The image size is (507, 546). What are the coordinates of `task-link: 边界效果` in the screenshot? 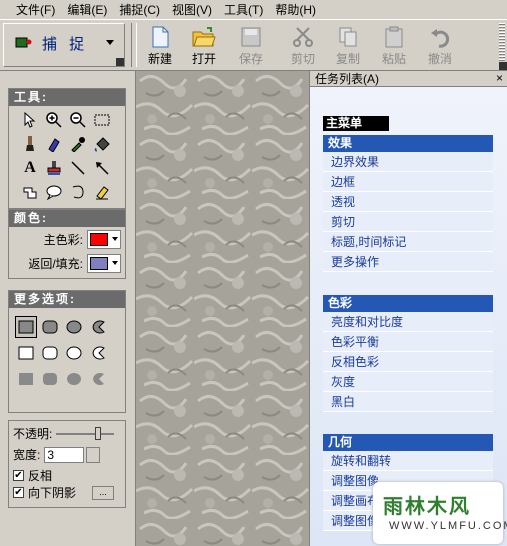 It's located at (408, 162).